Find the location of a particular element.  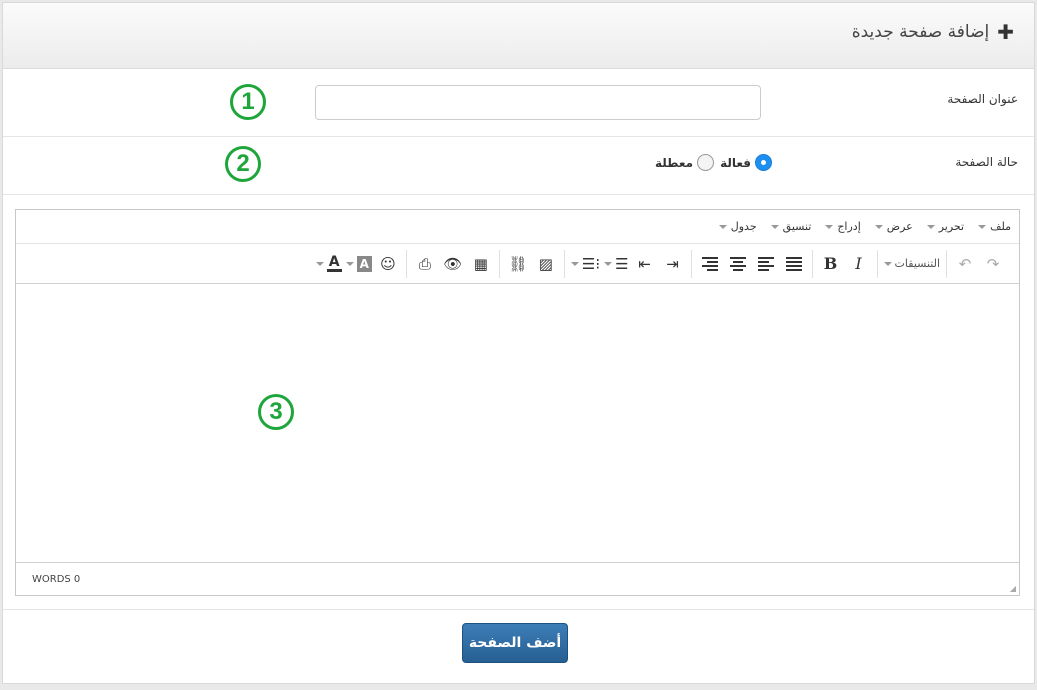

redo-icon: ↷ is located at coordinates (993, 264).